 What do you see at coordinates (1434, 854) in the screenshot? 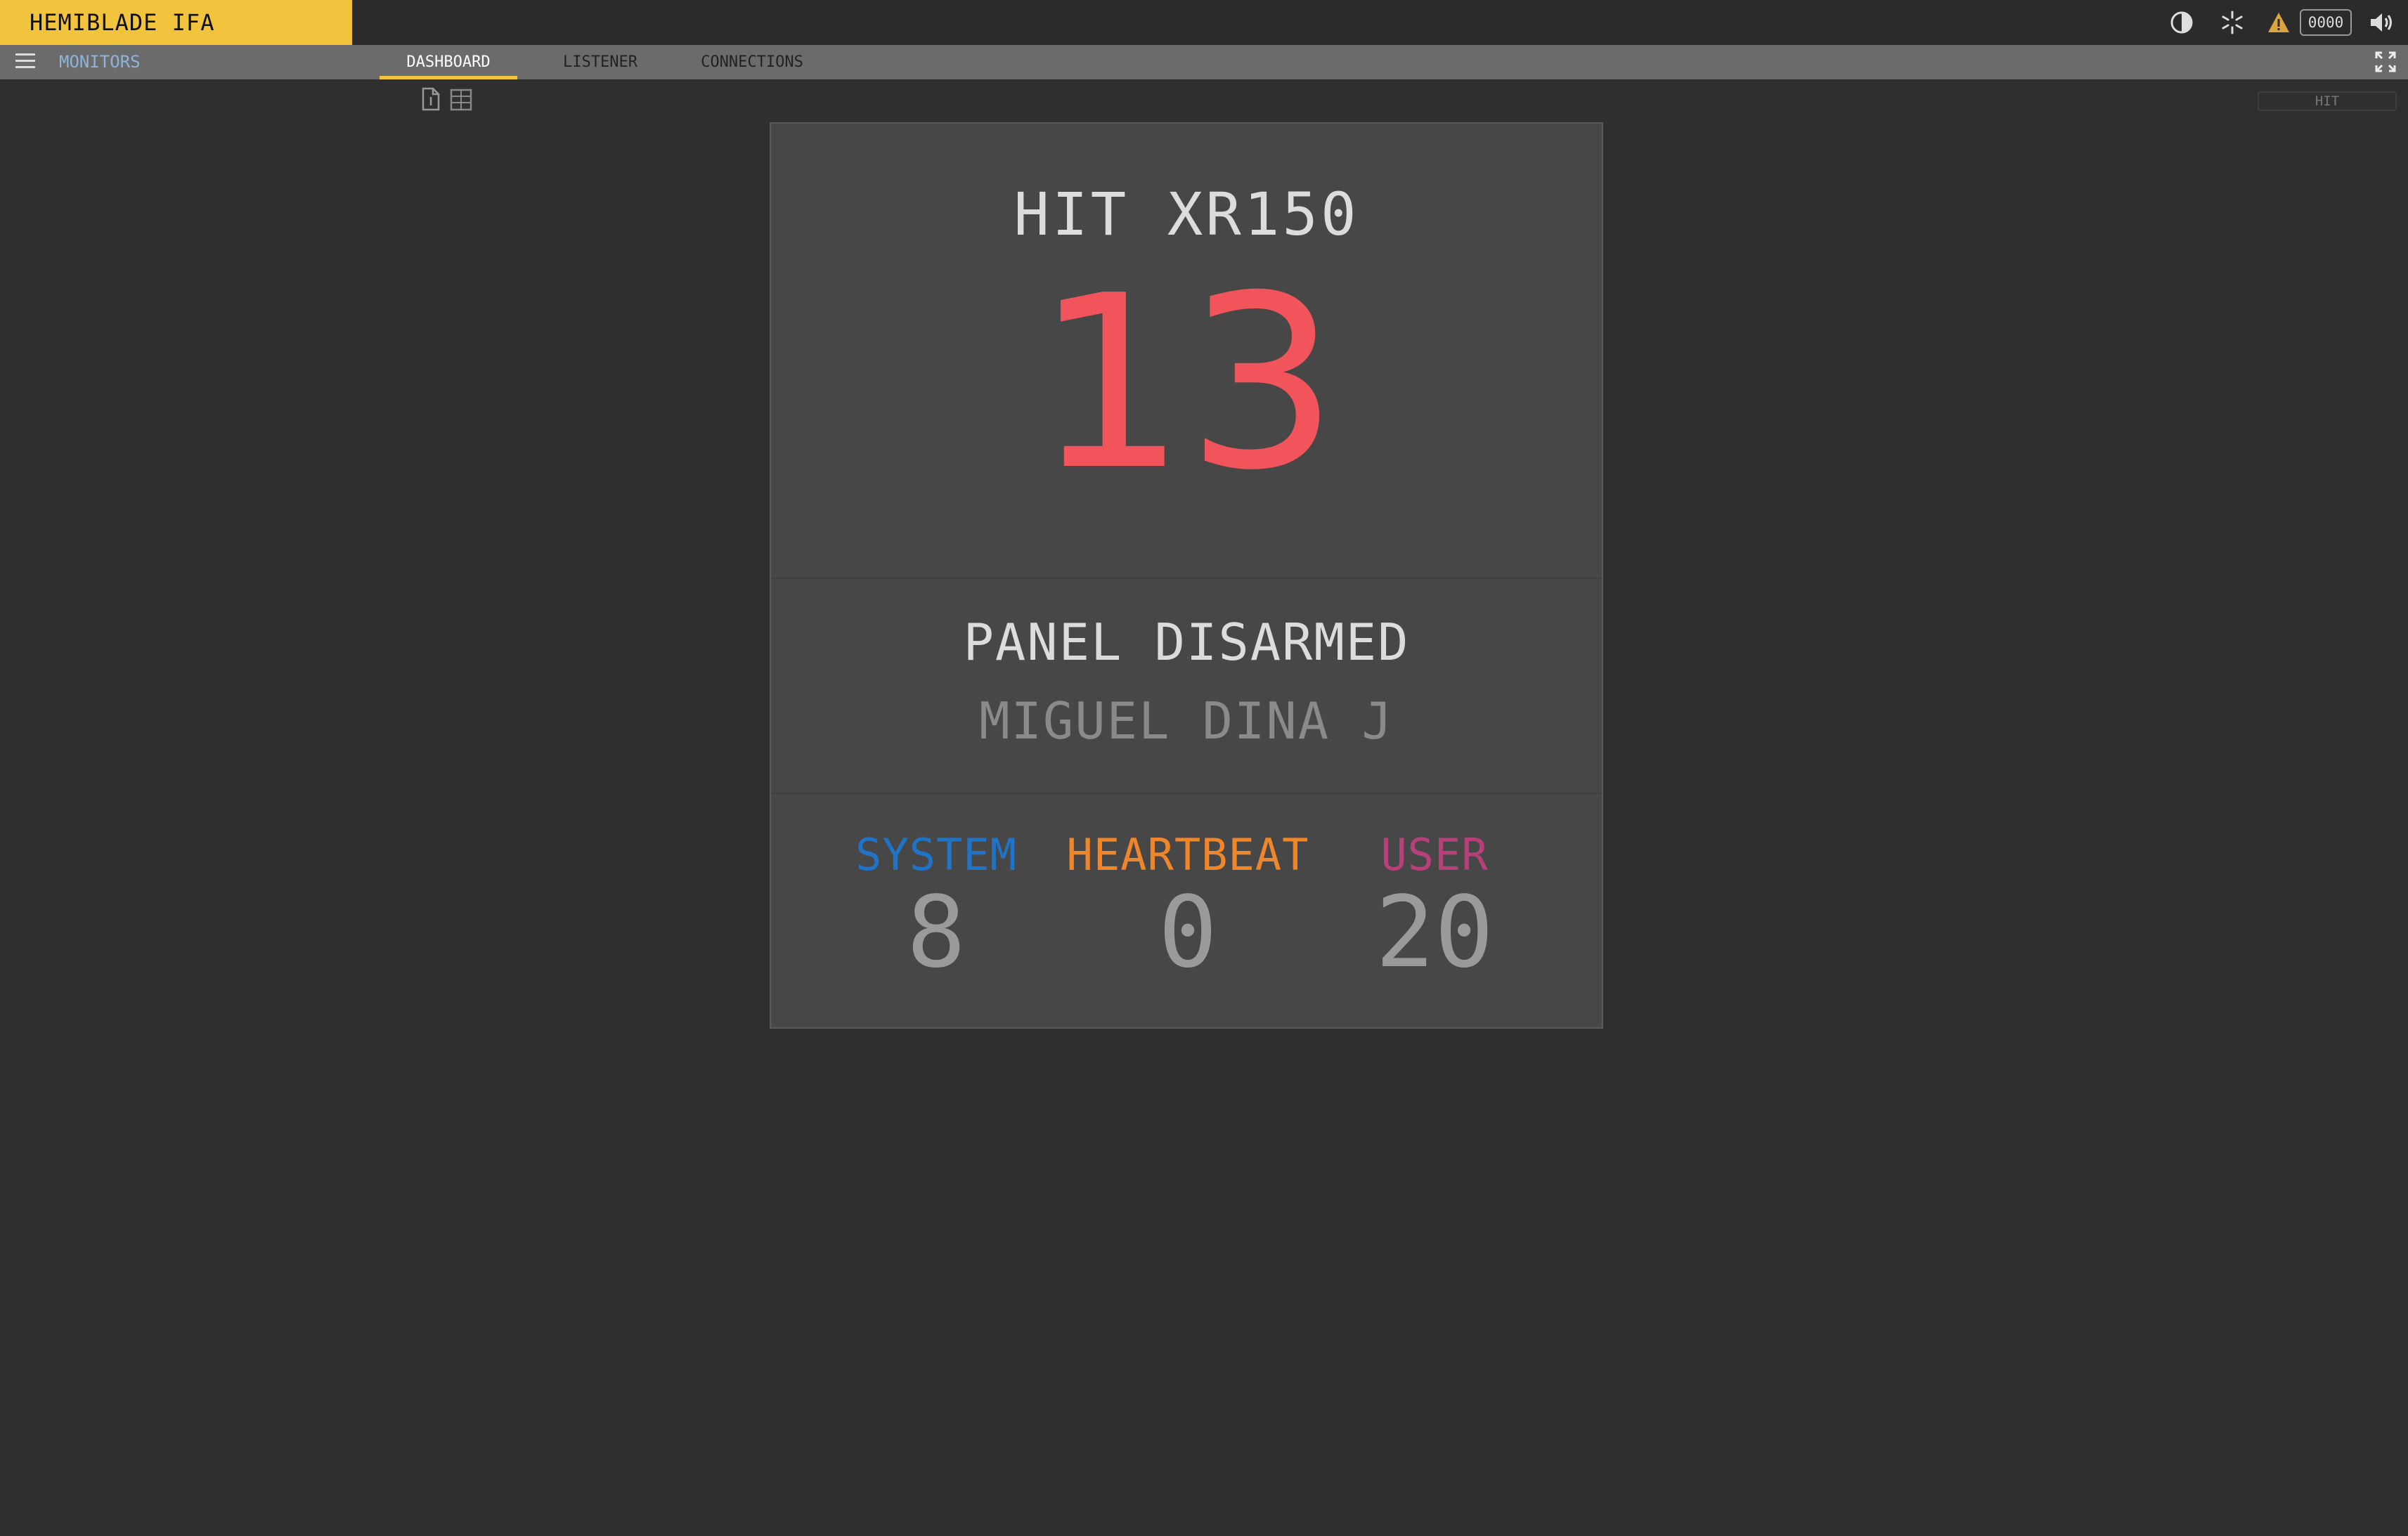
I see `stat-user-label: USER` at bounding box center [1434, 854].